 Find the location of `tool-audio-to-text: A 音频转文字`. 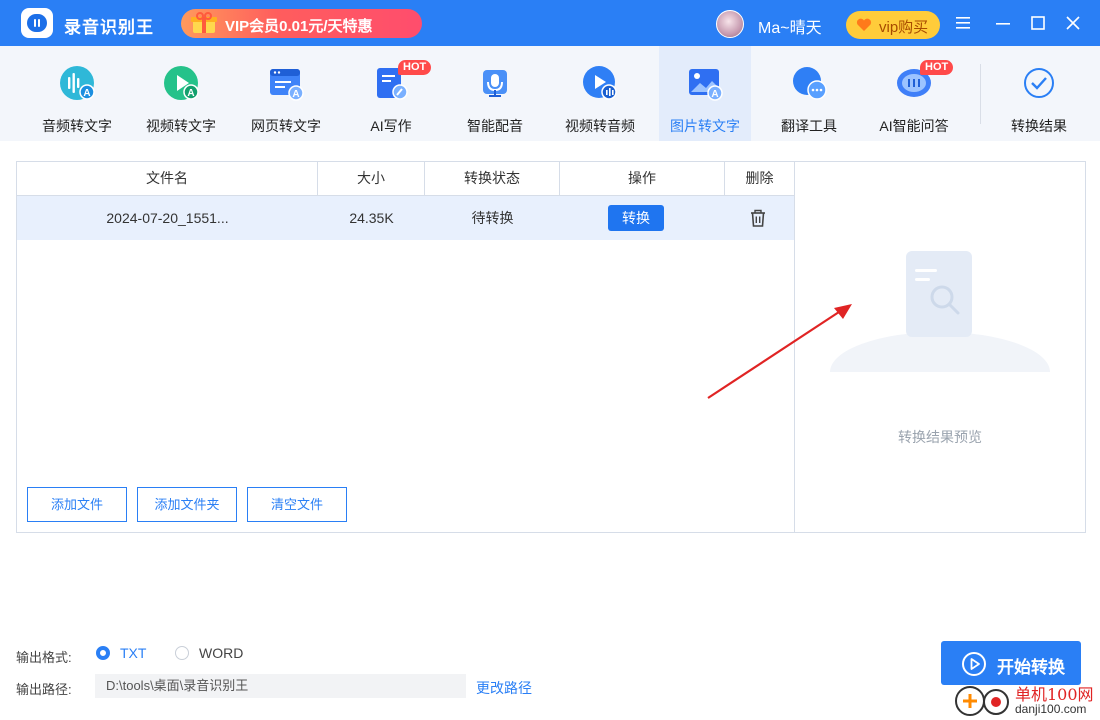

tool-audio-to-text: A 音频转文字 is located at coordinates (77, 93).